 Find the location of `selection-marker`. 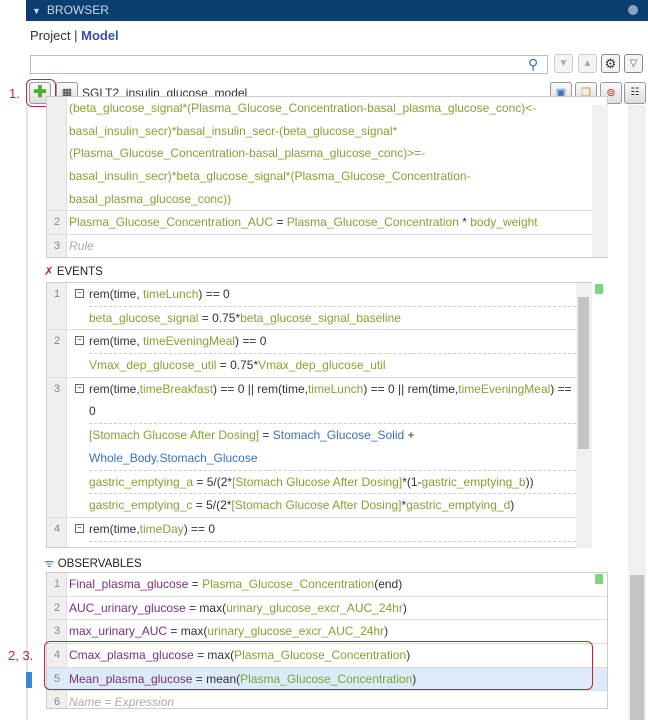

selection-marker is located at coordinates (29, 680).